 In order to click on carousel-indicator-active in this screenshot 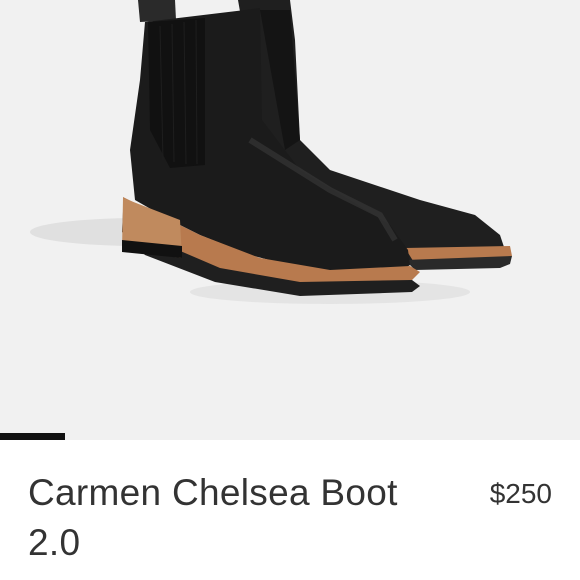, I will do `click(32, 436)`.